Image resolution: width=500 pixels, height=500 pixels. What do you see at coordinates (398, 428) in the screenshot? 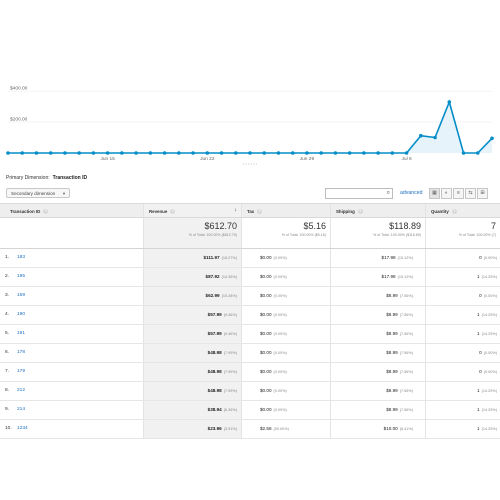
I see `shipping-cell: $10.00 (8.41%)` at bounding box center [398, 428].